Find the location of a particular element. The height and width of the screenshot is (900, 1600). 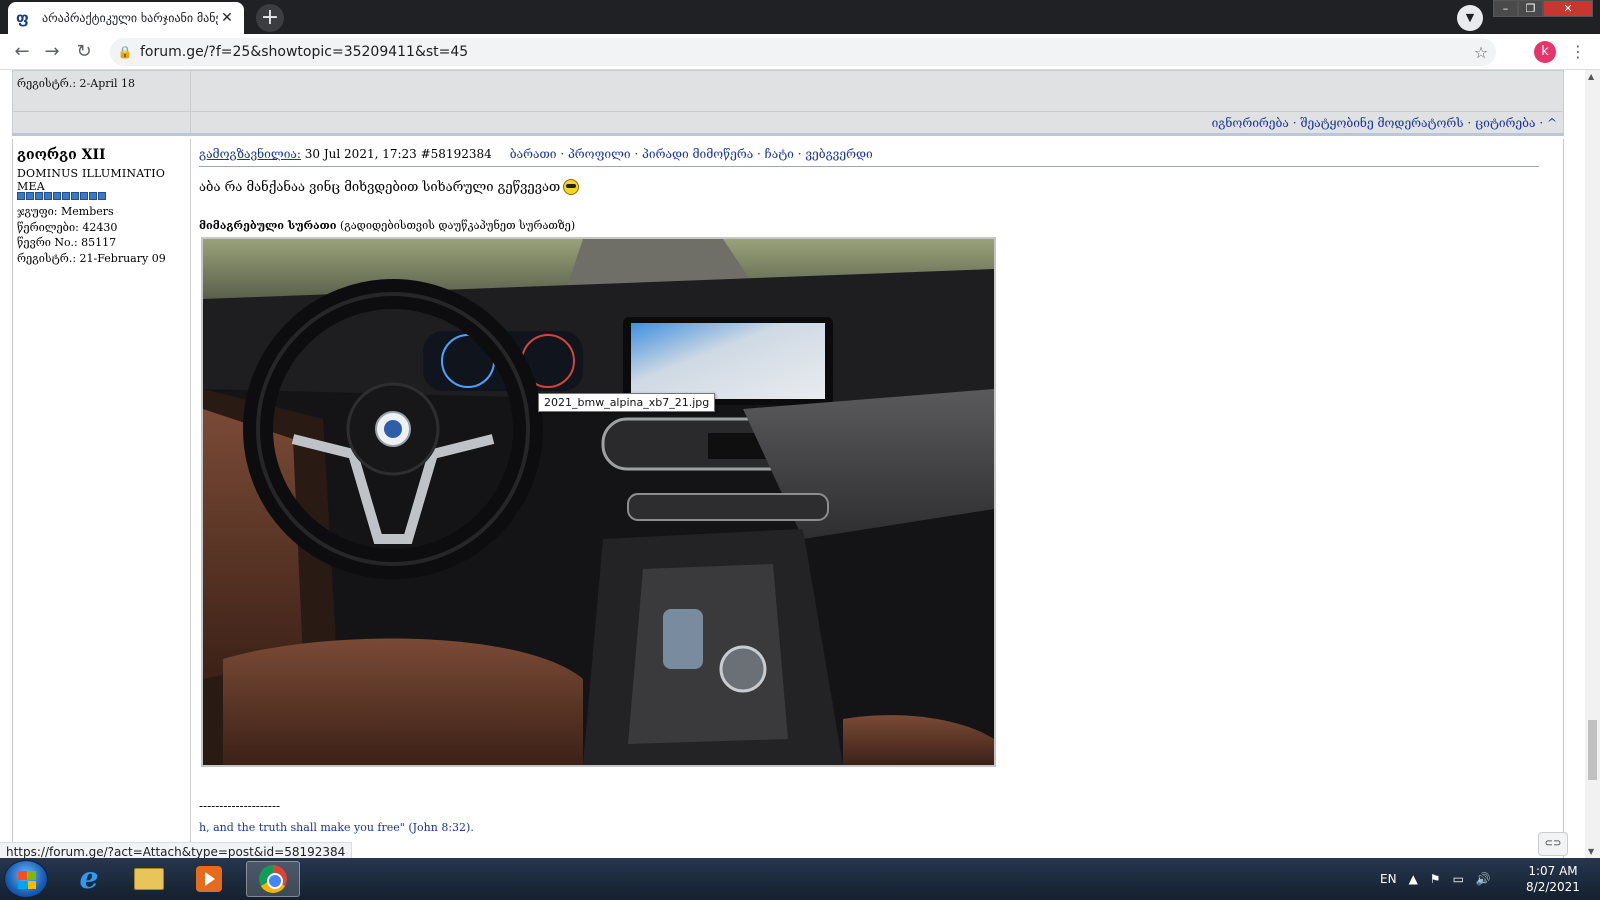

window-minimize-button: – is located at coordinates (1505, 8).